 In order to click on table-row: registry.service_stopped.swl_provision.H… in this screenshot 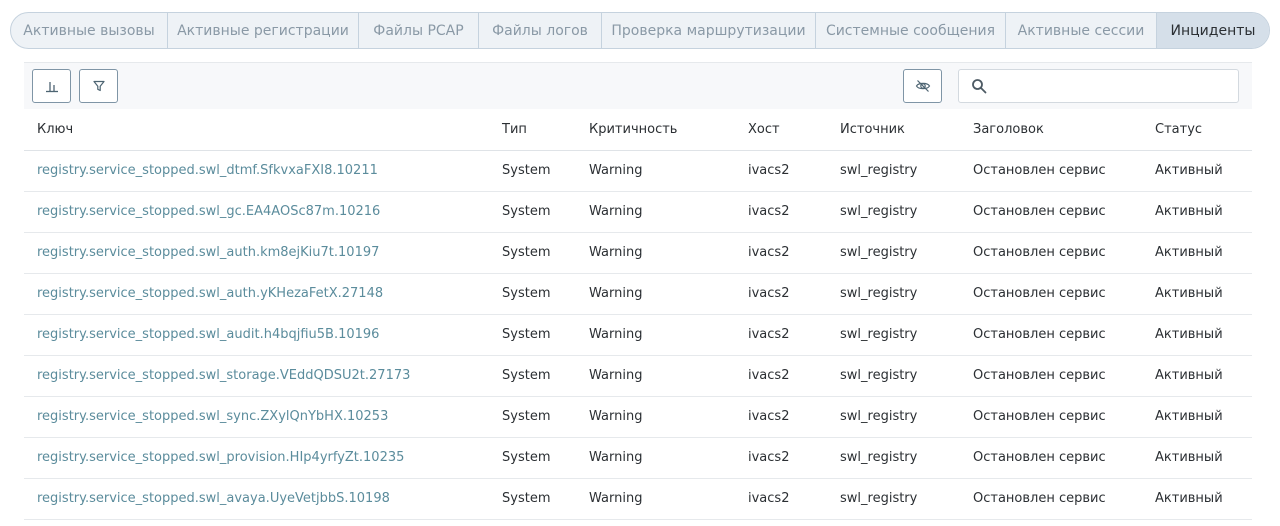, I will do `click(638, 458)`.